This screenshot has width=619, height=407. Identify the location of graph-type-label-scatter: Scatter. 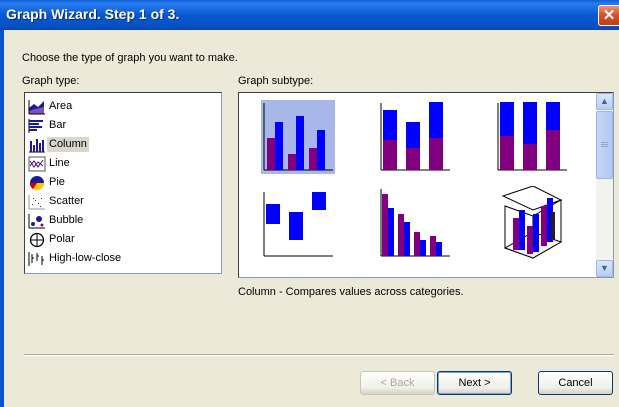
(66, 201).